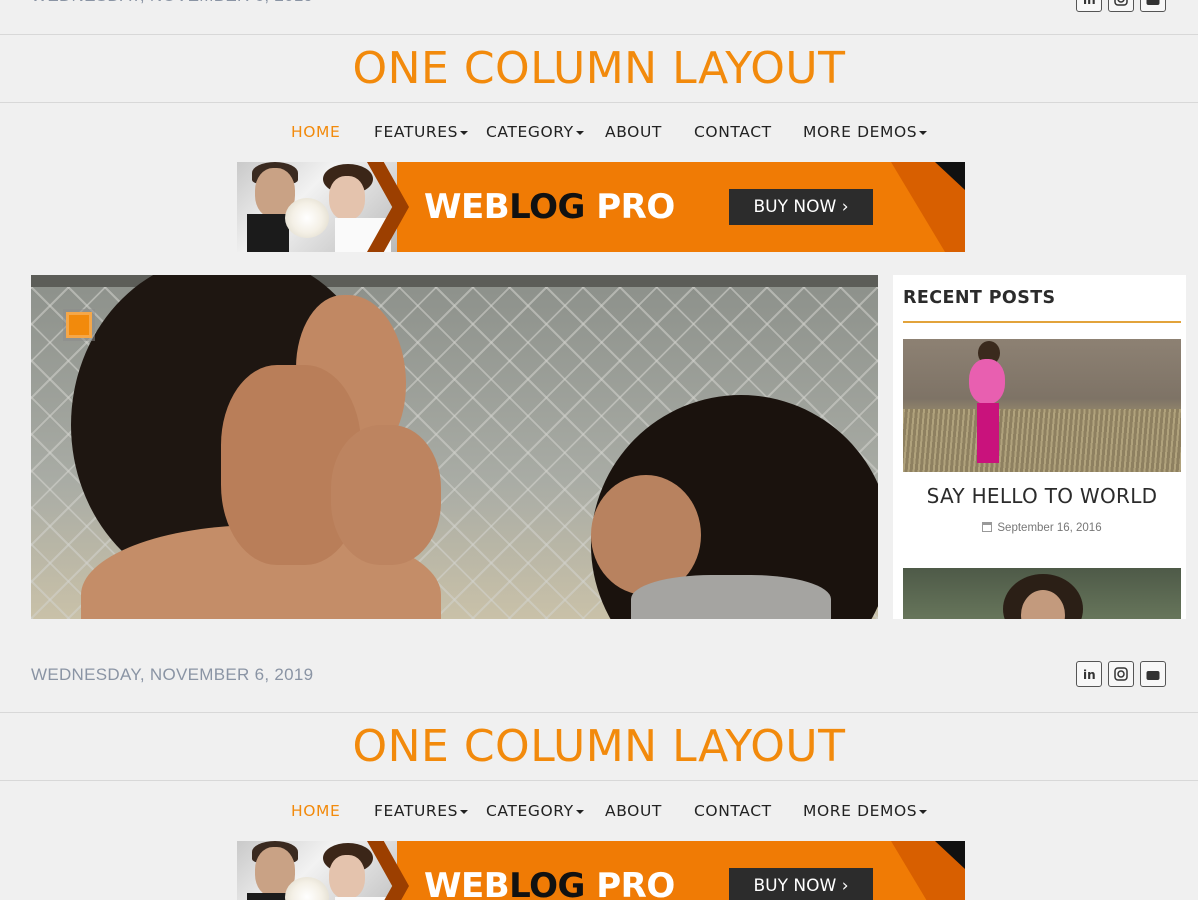 The image size is (1198, 900). Describe the element at coordinates (79, 325) in the screenshot. I see `post-format-icon` at that location.